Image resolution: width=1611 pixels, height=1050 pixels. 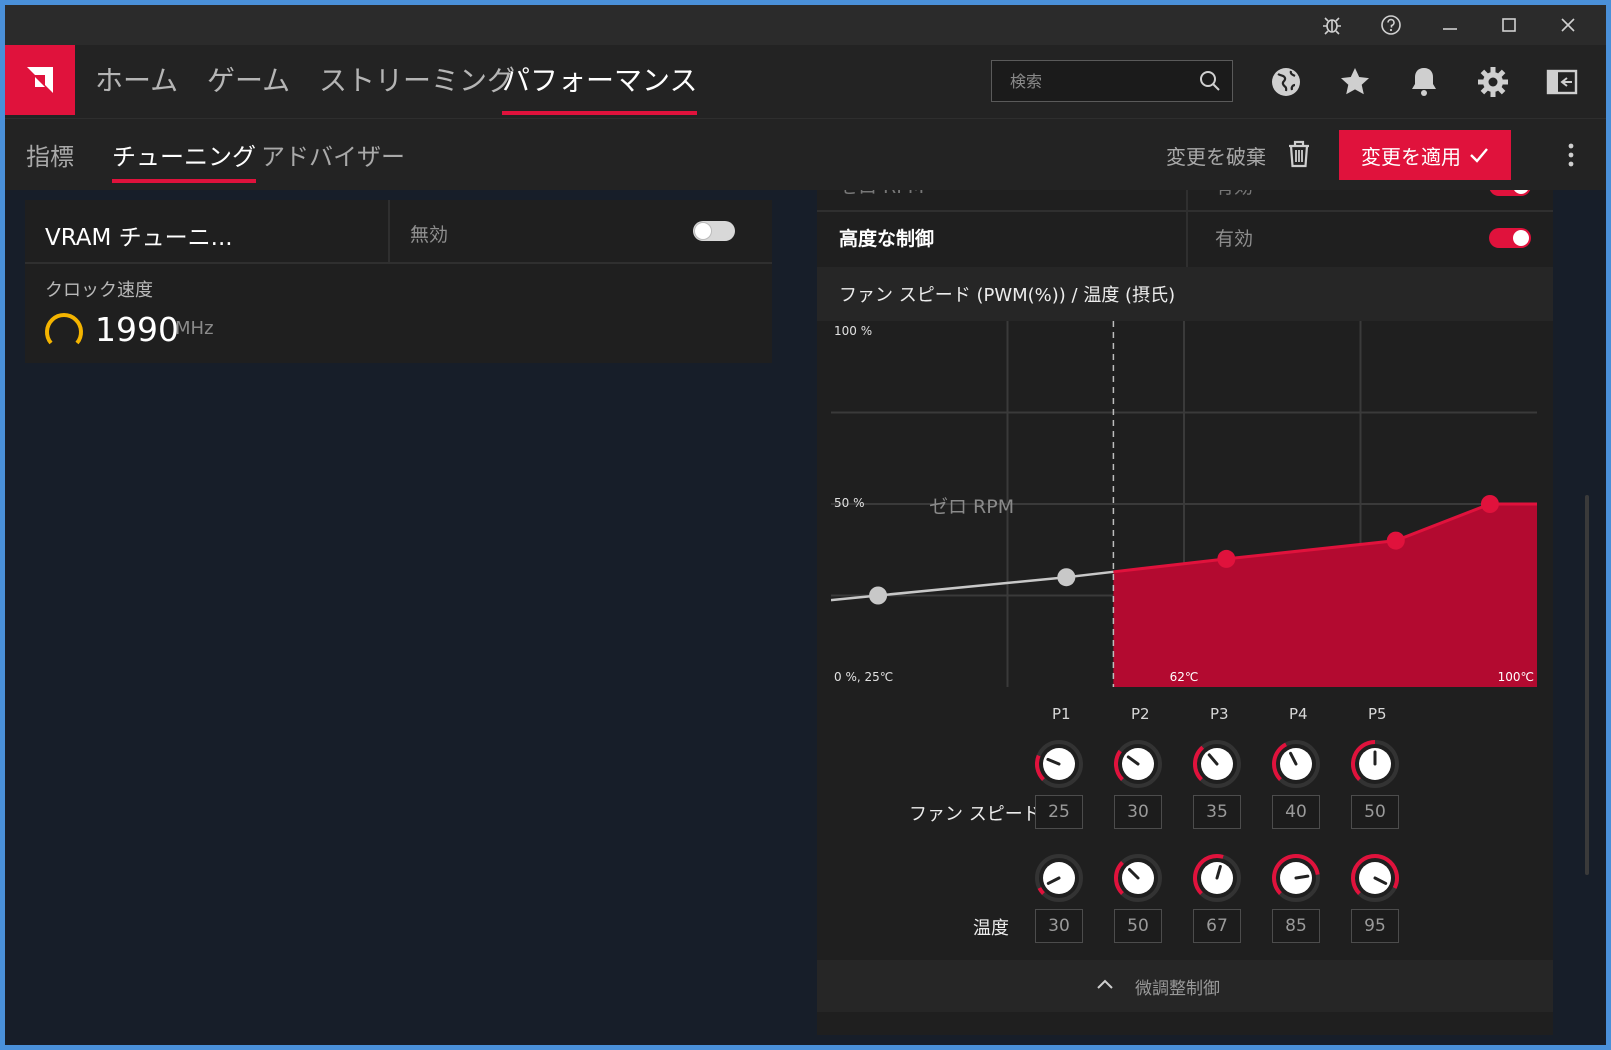 What do you see at coordinates (1061, 714) in the screenshot?
I see `point-label-p1: P1` at bounding box center [1061, 714].